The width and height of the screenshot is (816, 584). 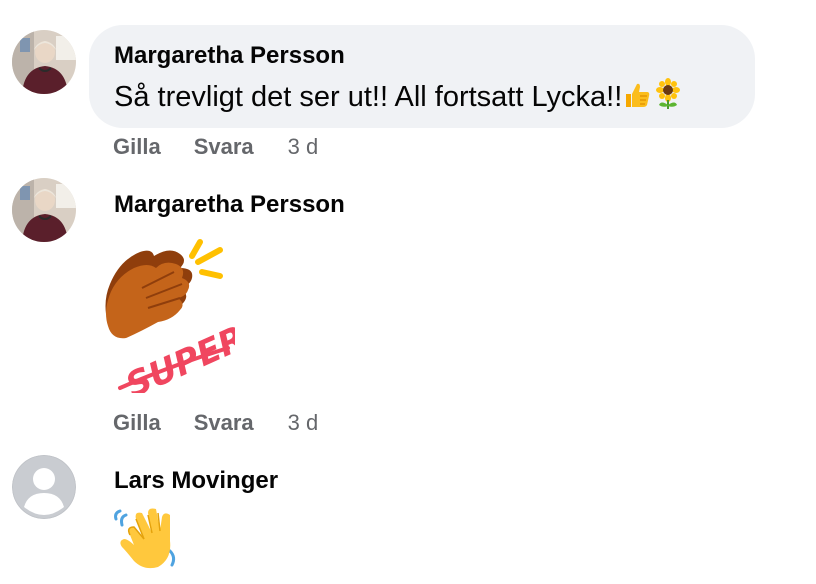 What do you see at coordinates (668, 98) in the screenshot?
I see `sunflower-icon` at bounding box center [668, 98].